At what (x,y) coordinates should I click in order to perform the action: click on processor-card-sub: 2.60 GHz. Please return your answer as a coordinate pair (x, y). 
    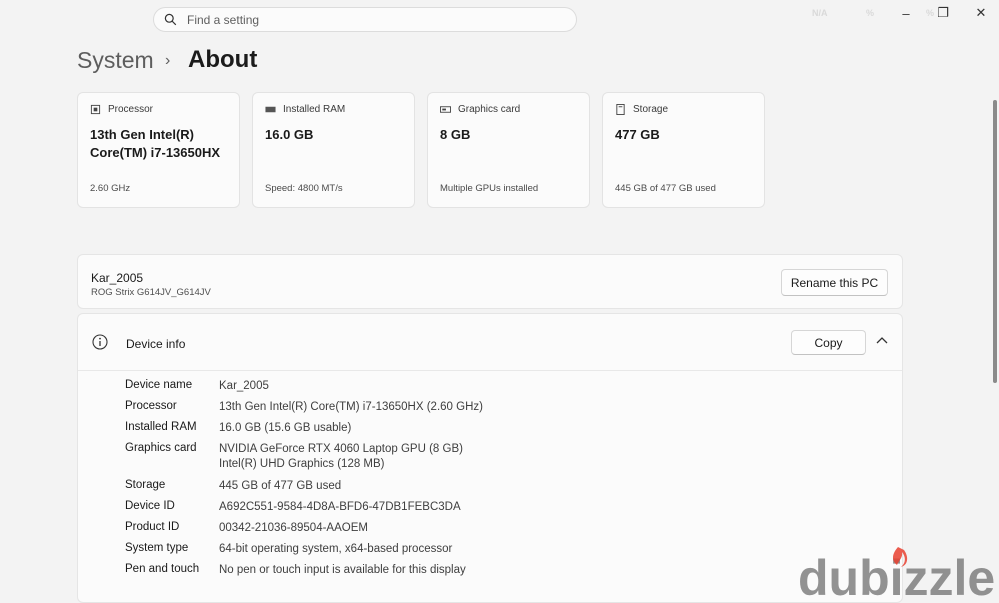
    Looking at the image, I should click on (110, 188).